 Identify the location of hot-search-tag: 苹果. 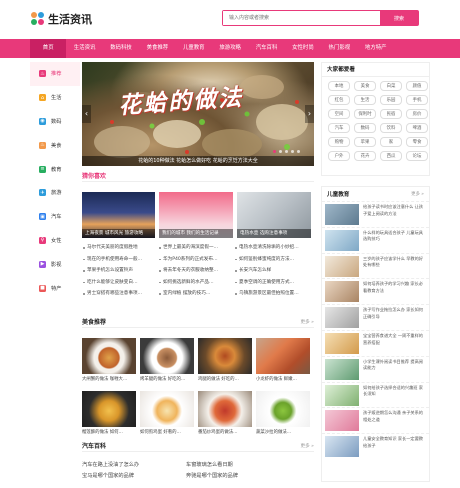
(365, 142).